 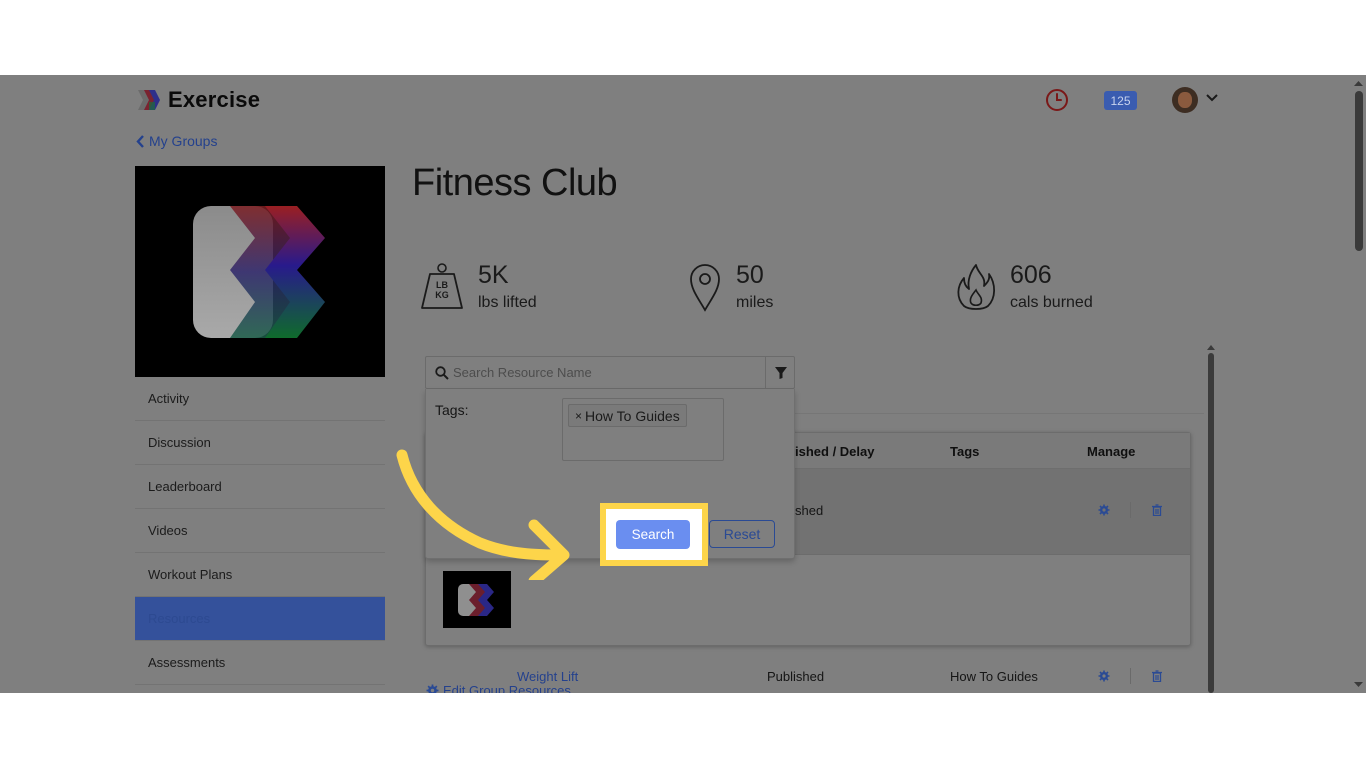 I want to click on avatar, so click(x=1185, y=100).